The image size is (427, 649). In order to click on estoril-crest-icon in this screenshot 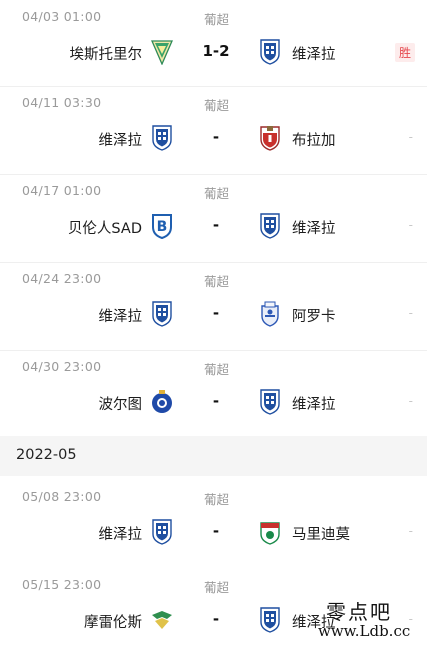, I will do `click(162, 52)`.